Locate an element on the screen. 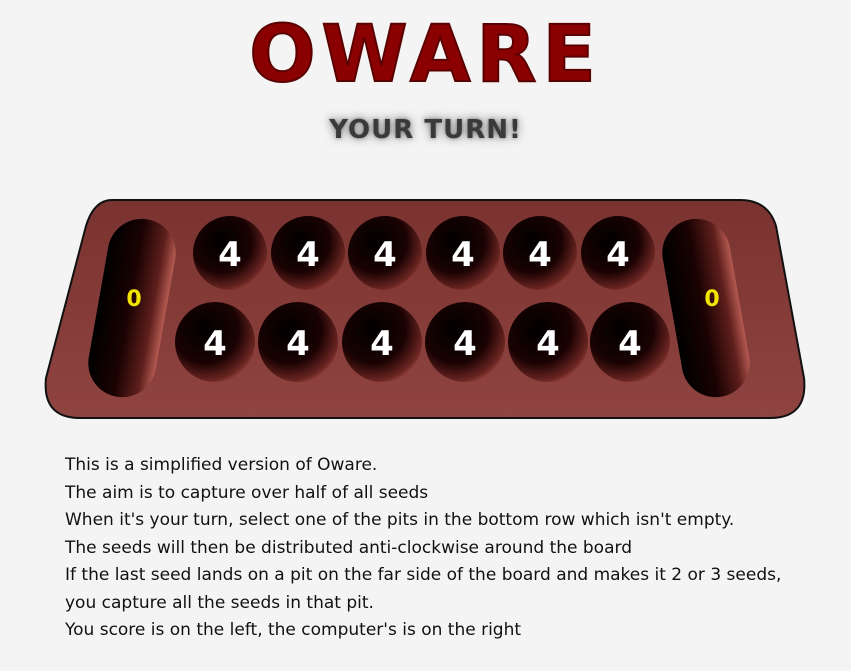 This screenshot has width=851, height=671. pit-top-2: 4 is located at coordinates (308, 253).